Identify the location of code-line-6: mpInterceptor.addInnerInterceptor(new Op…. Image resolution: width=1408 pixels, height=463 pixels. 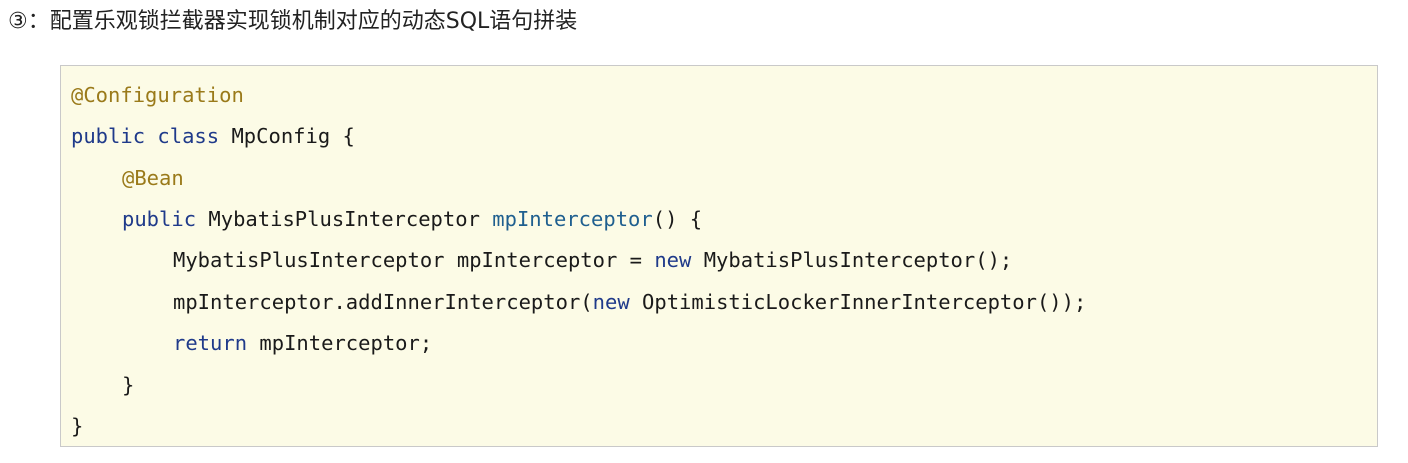
(578, 302).